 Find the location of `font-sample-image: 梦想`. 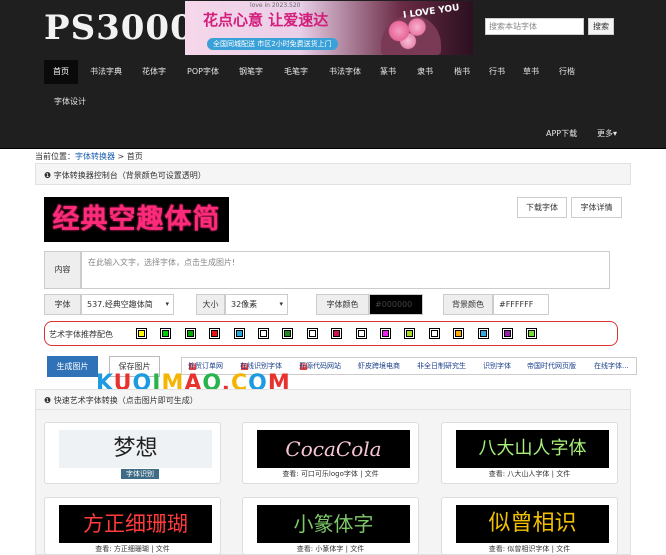

font-sample-image: 梦想 is located at coordinates (135, 449).